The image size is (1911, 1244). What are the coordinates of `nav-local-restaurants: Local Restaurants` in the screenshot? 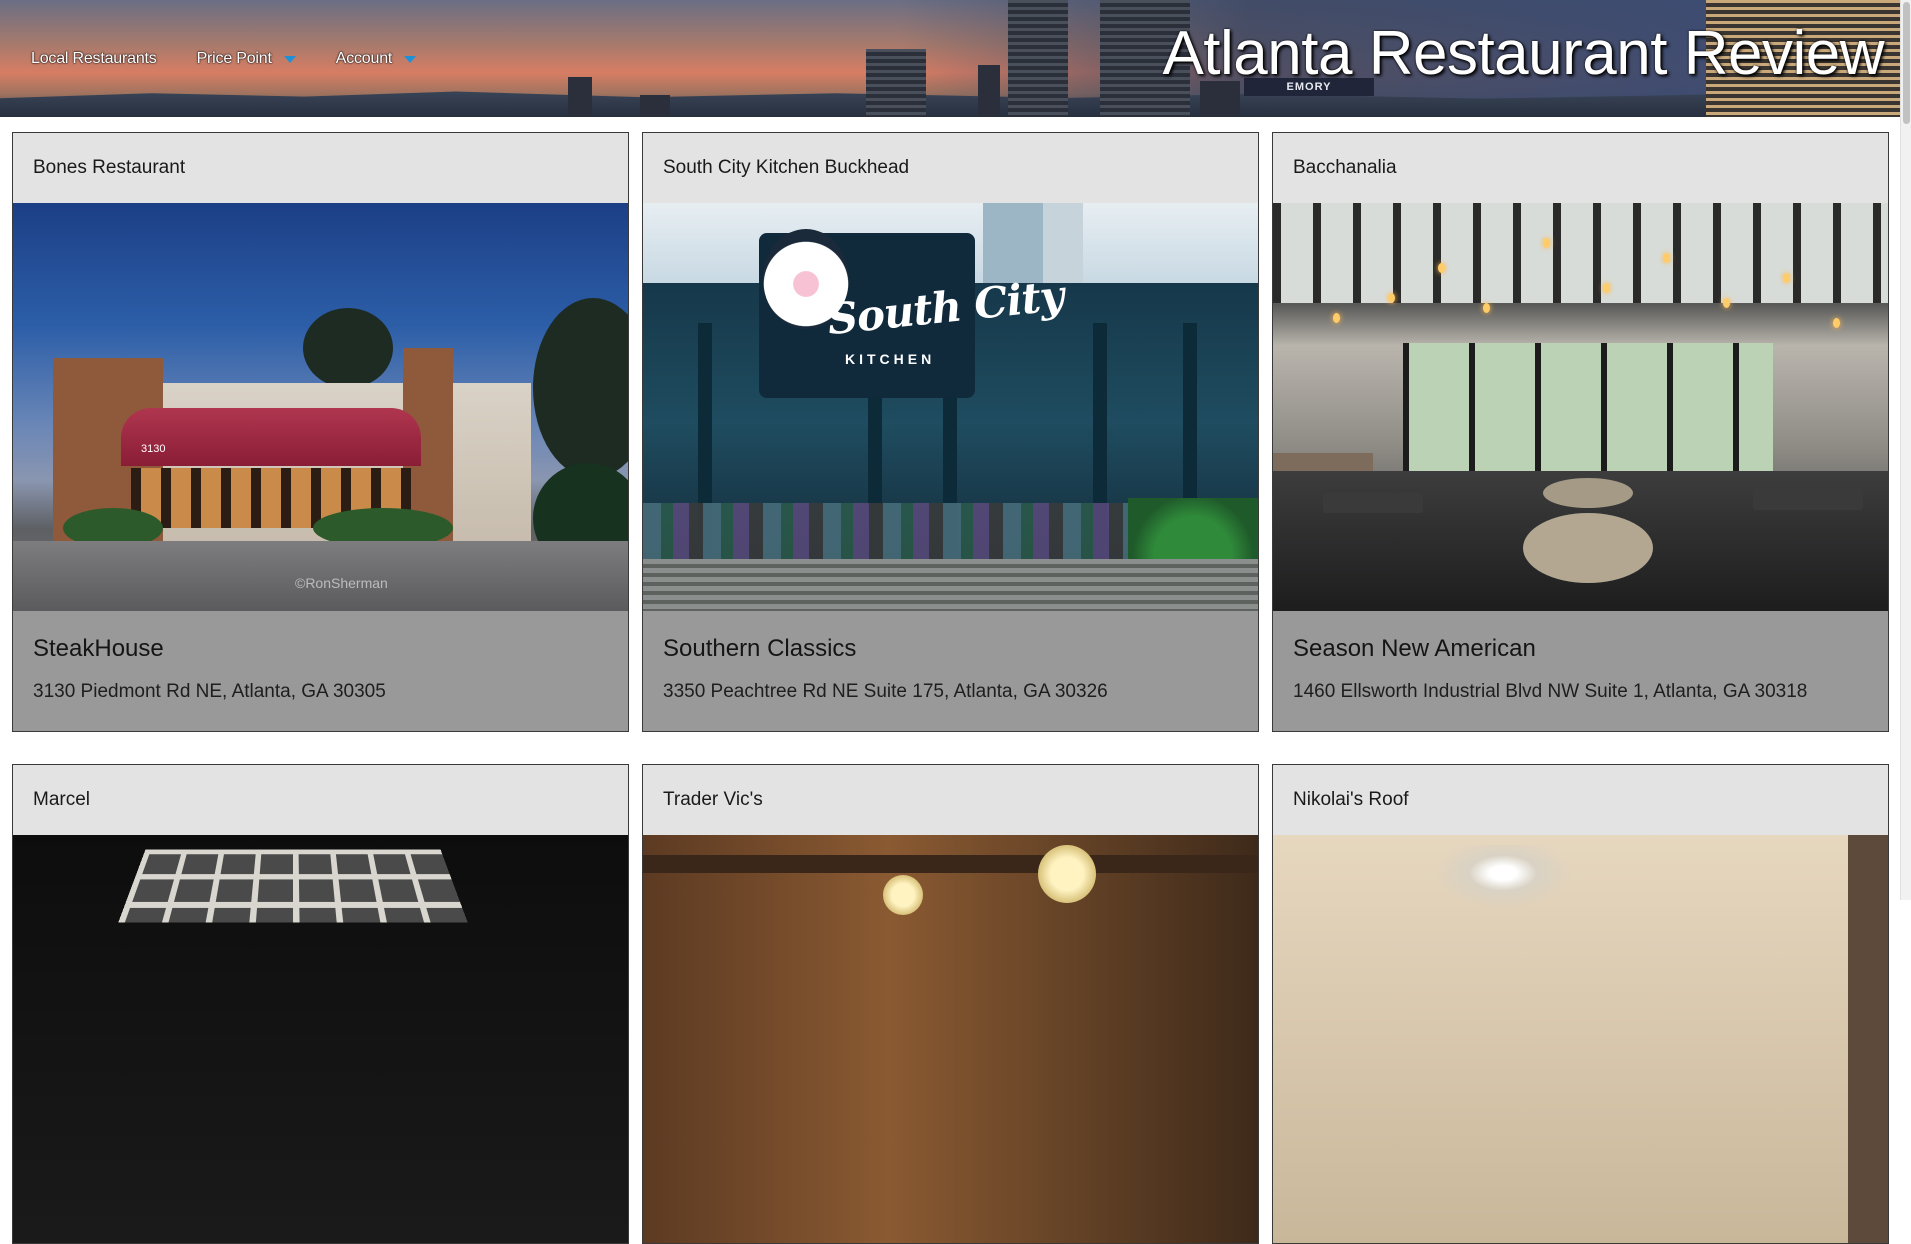 It's located at (94, 59).